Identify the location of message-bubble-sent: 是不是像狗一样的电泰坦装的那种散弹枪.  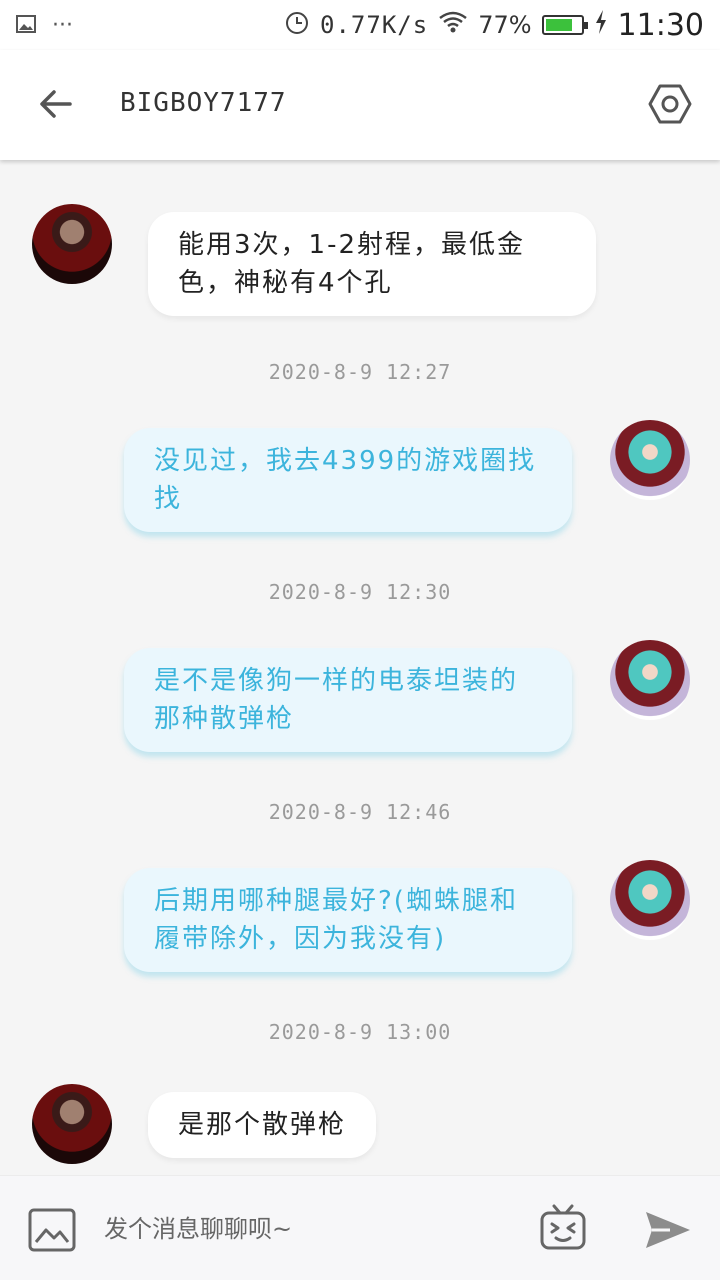
(348, 700).